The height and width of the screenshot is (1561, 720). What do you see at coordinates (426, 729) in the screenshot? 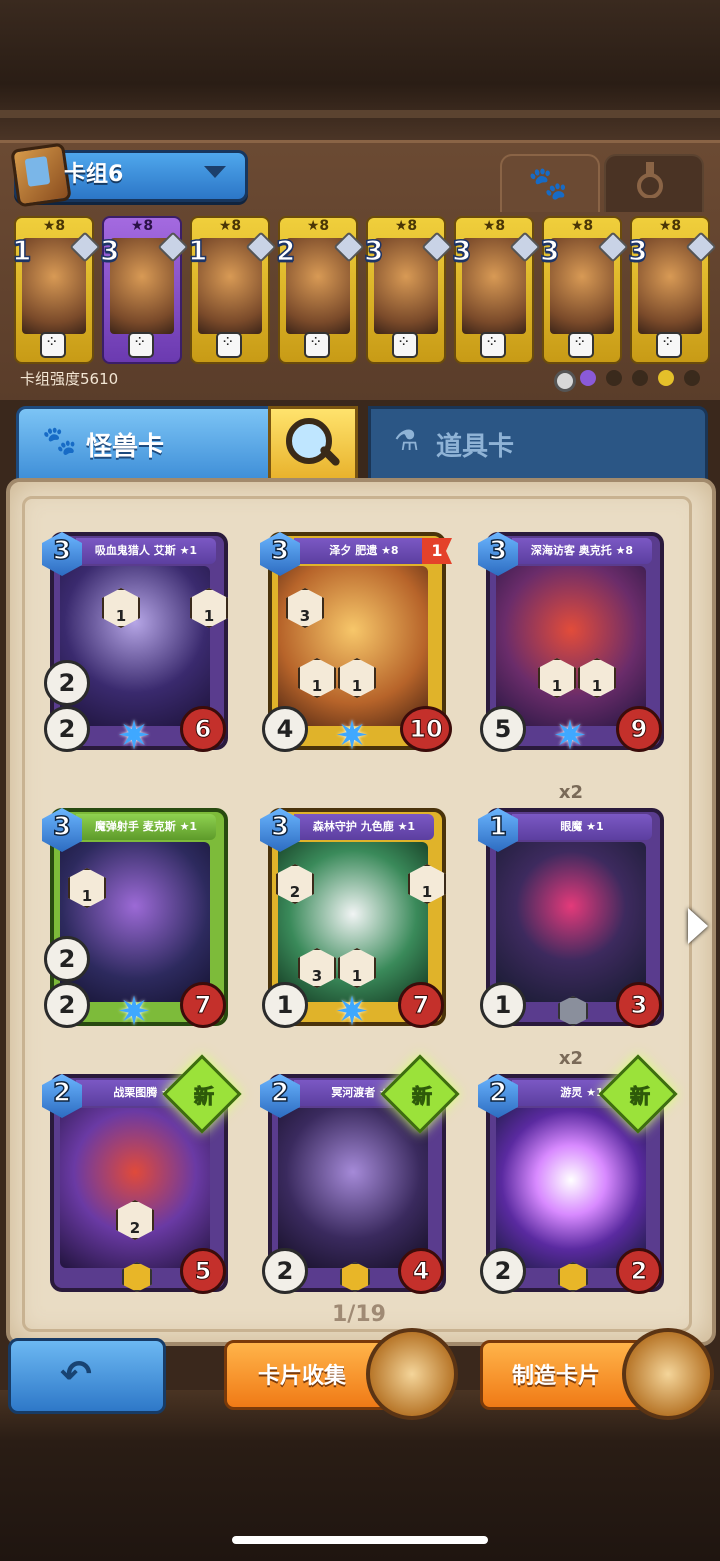
I see `card-health: 10` at bounding box center [426, 729].